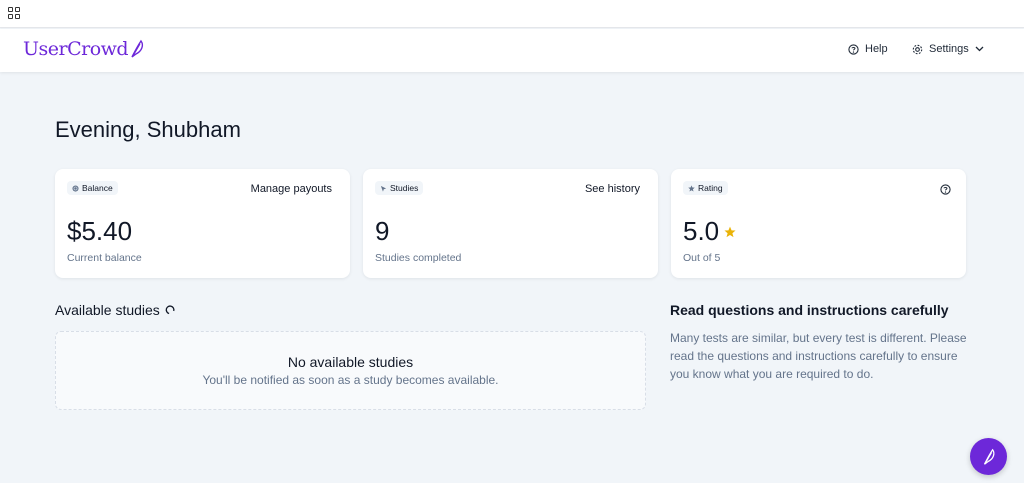 This screenshot has width=1024, height=483. I want to click on greeting-title: Evening, Shubham, so click(148, 129).